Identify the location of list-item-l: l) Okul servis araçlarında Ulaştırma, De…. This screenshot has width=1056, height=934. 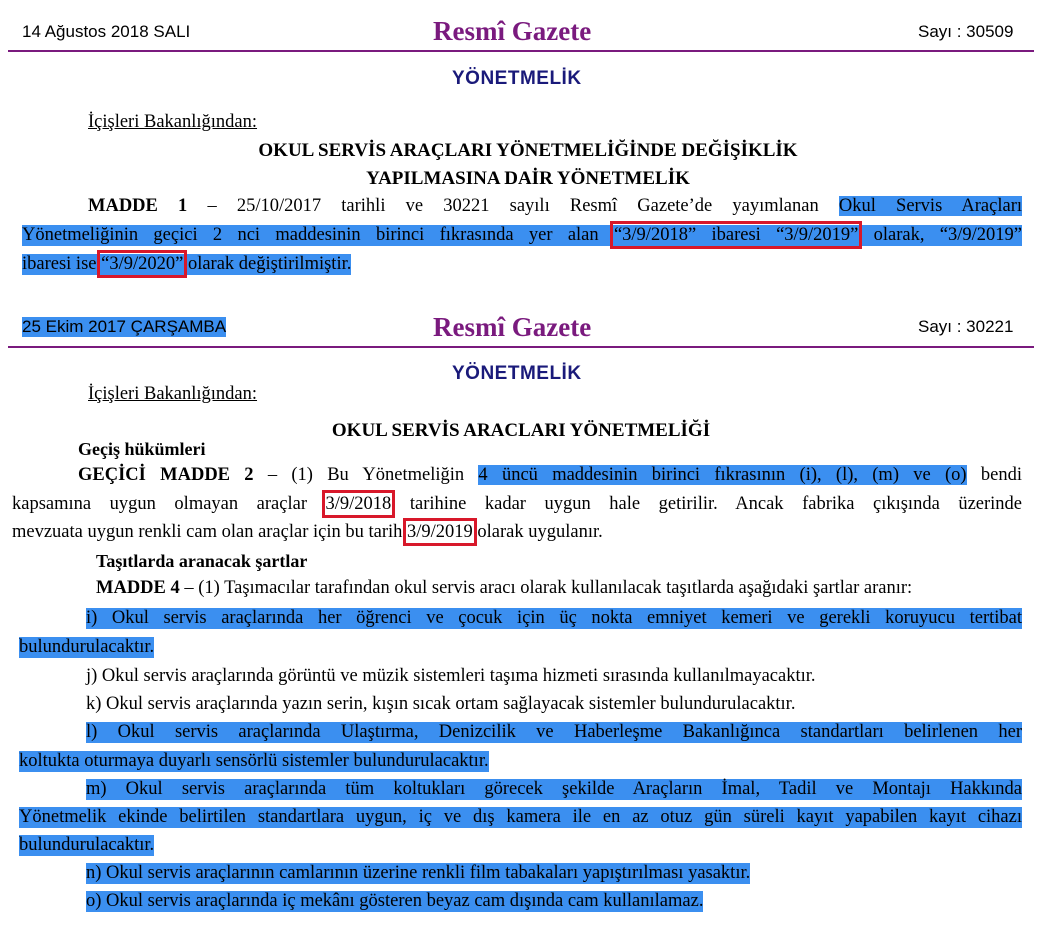
(554, 732).